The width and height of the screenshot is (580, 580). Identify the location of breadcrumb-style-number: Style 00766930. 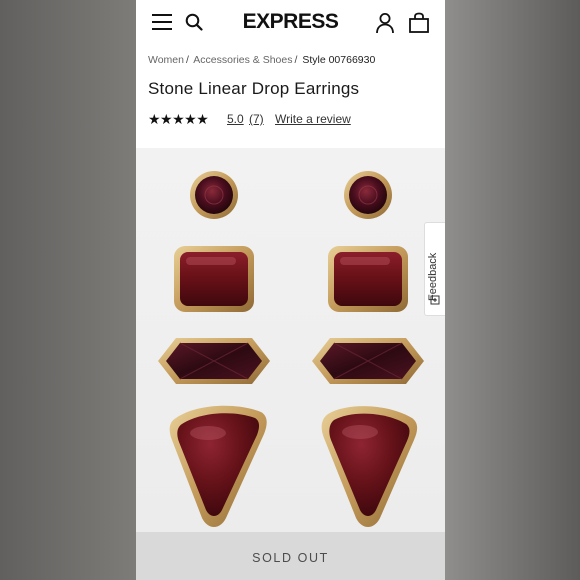
(339, 60).